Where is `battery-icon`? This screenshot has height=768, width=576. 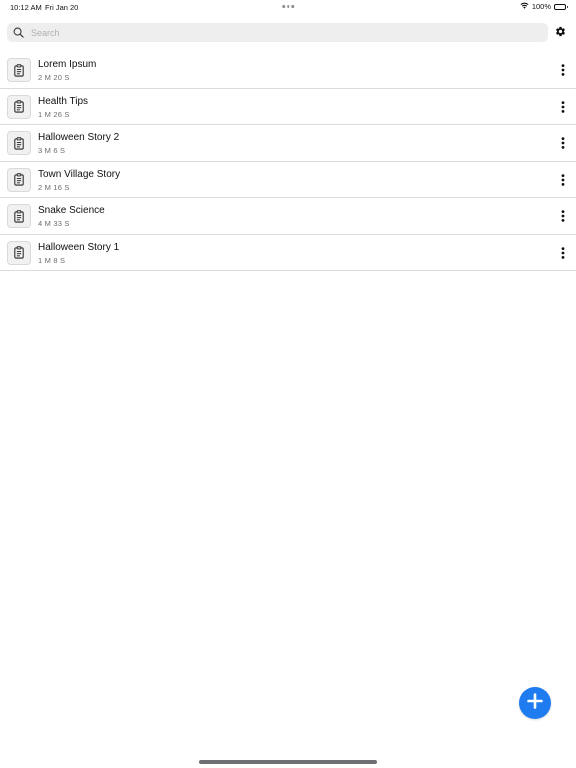
battery-icon is located at coordinates (561, 6).